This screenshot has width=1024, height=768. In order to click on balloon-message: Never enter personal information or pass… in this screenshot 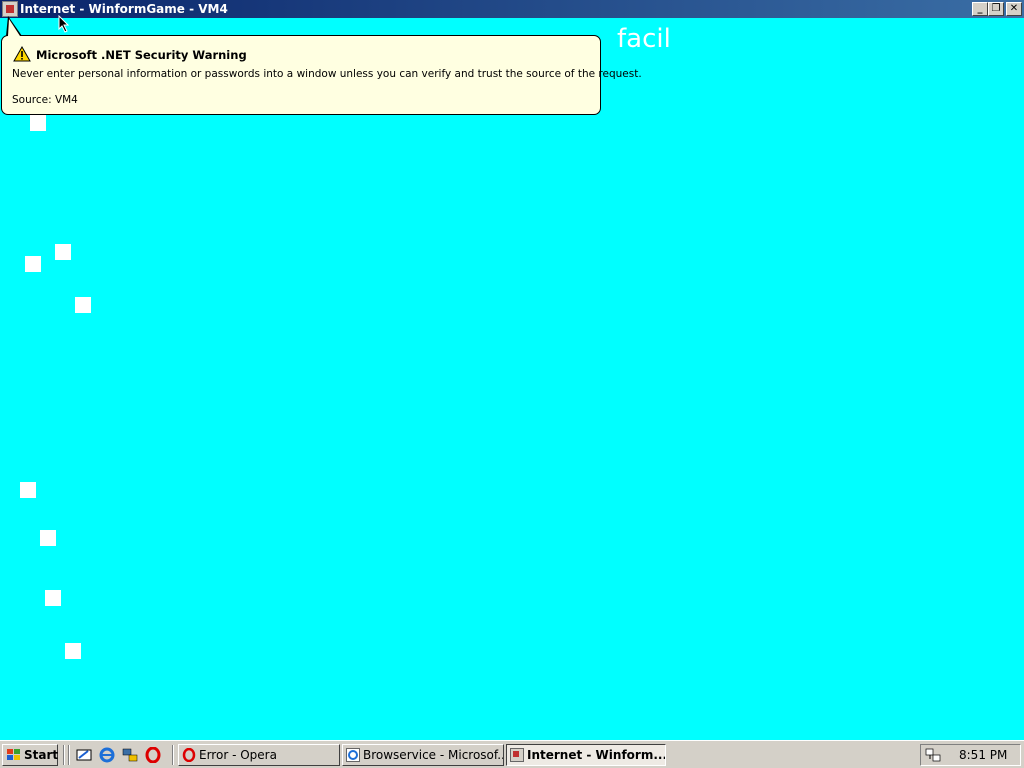, I will do `click(327, 74)`.